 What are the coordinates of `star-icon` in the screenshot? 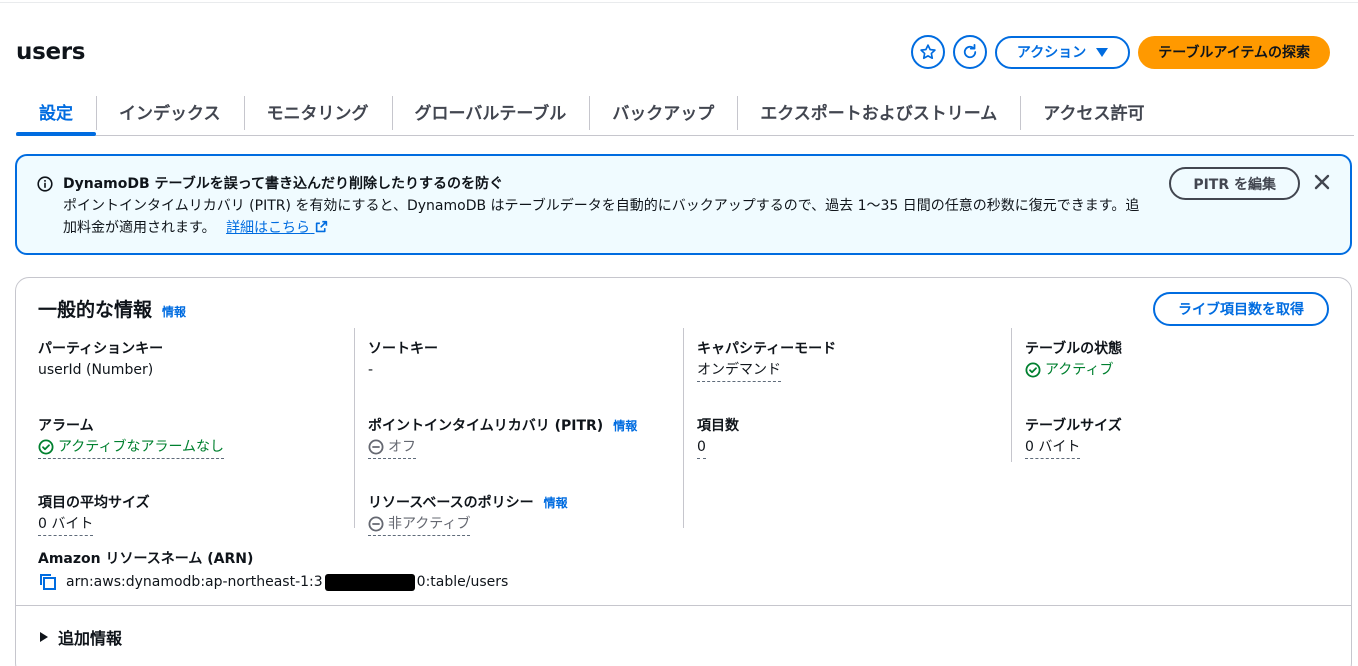 It's located at (928, 52).